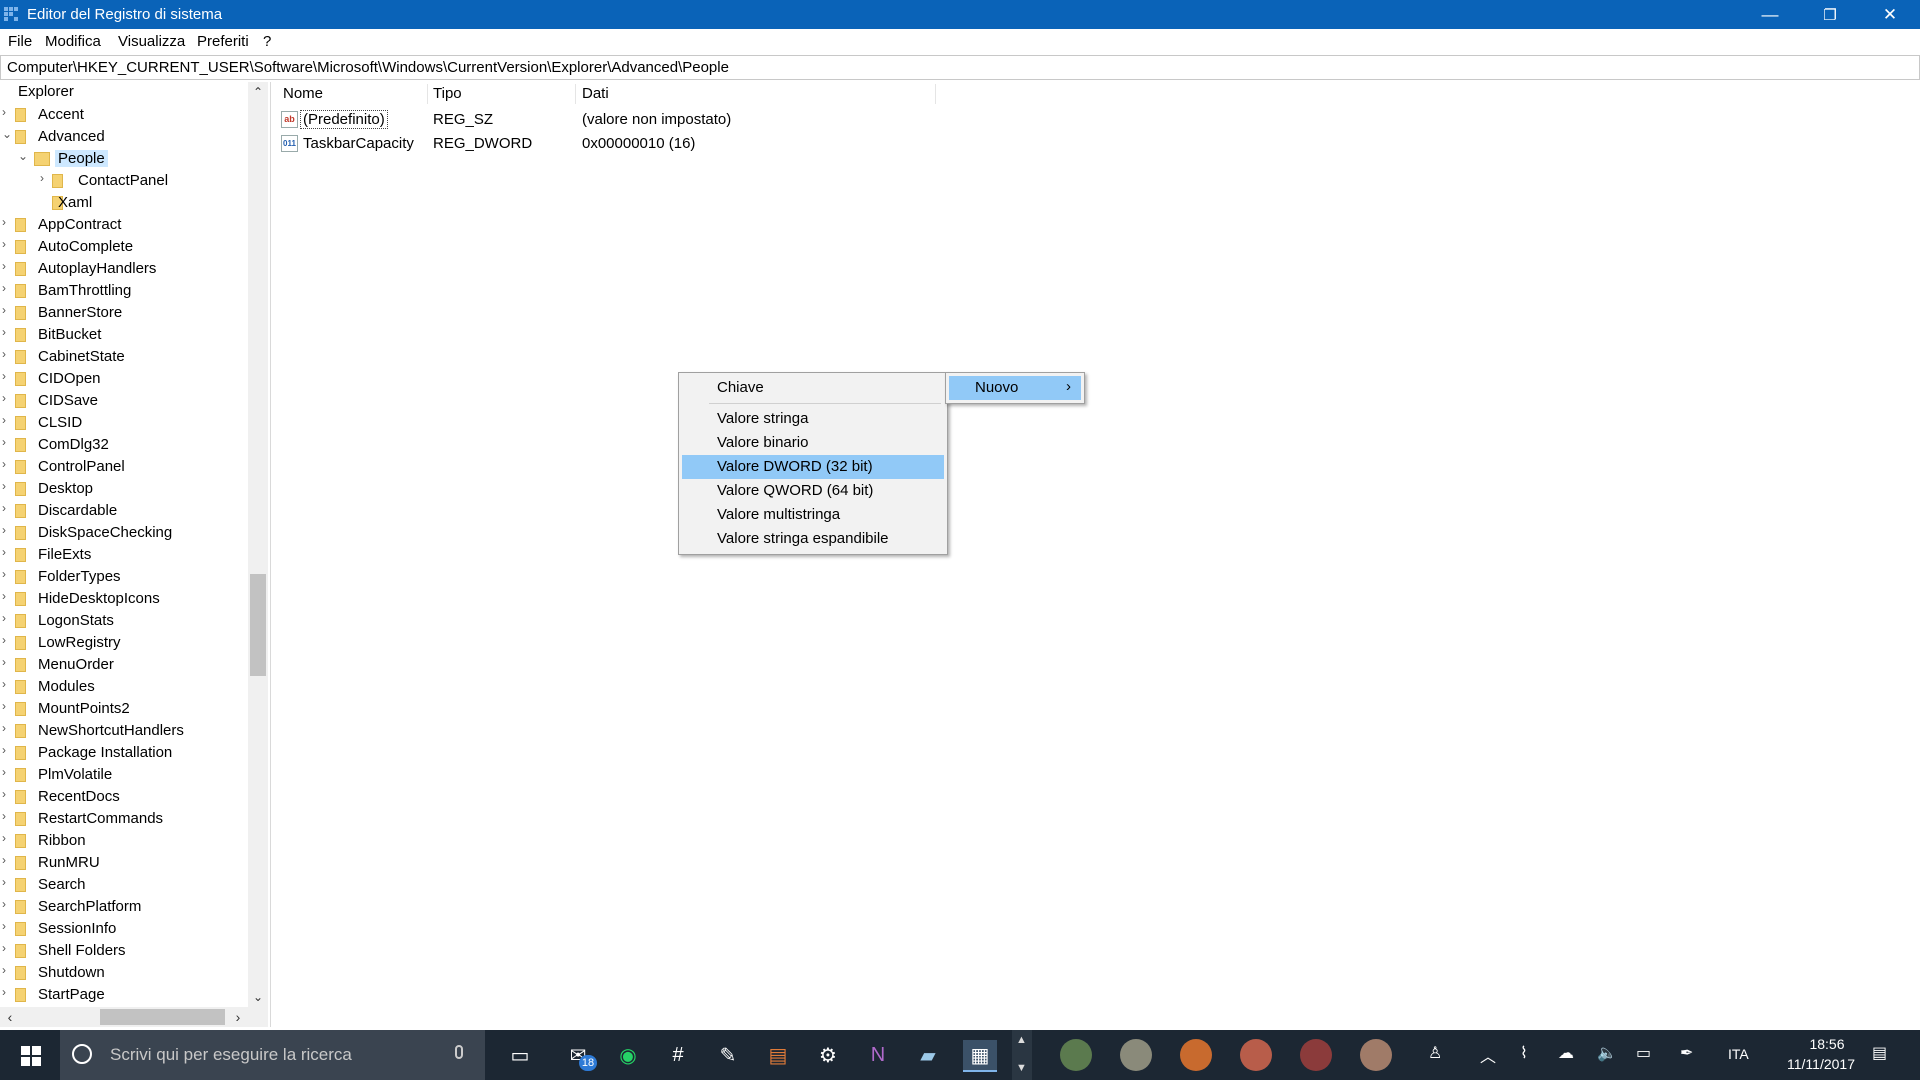 The image size is (1920, 1080). Describe the element at coordinates (124, 951) in the screenshot. I see `tree-item-shell-folders: › Shell Folders` at that location.